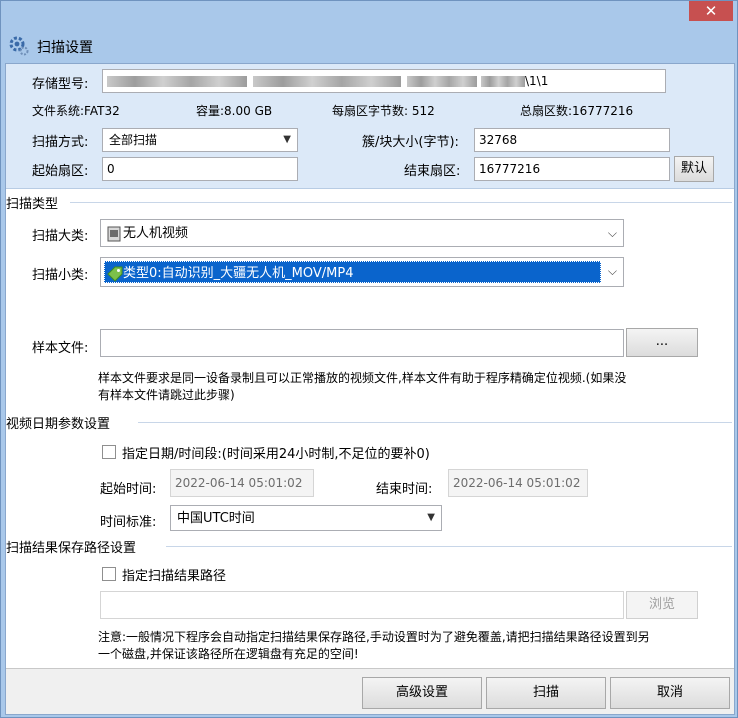 This screenshot has height=718, width=738. I want to click on gear-icon, so click(19, 46).